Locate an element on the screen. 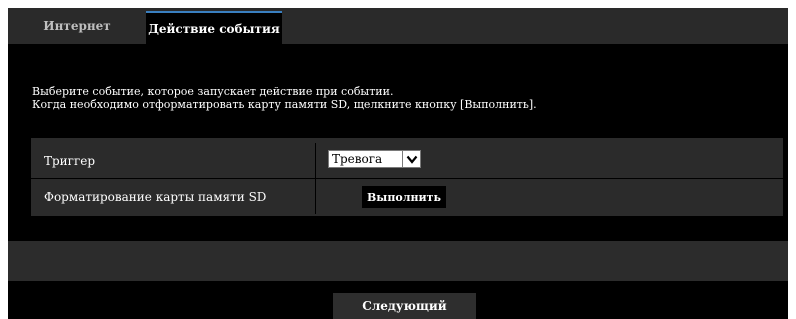 The height and width of the screenshot is (319, 796). separator-band is located at coordinates (398, 261).